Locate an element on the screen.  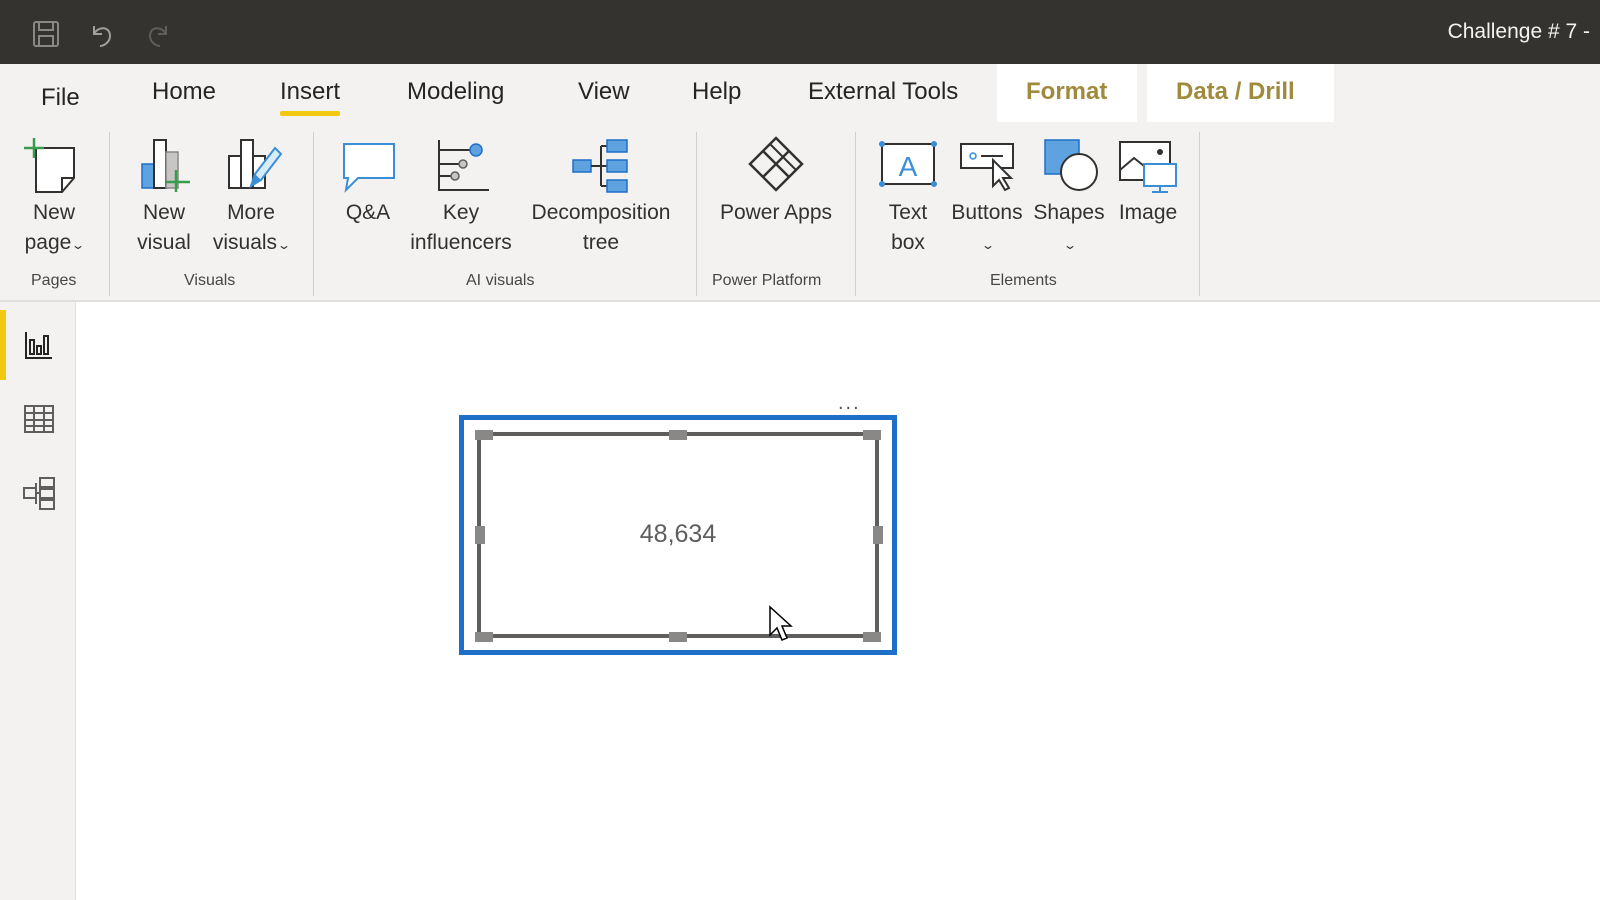
key-influencers-icon is located at coordinates (463, 165).